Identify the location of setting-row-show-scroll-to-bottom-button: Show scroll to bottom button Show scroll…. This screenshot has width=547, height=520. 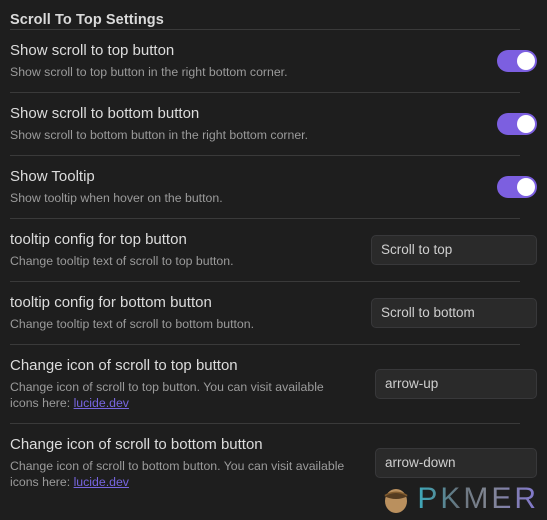
(273, 124).